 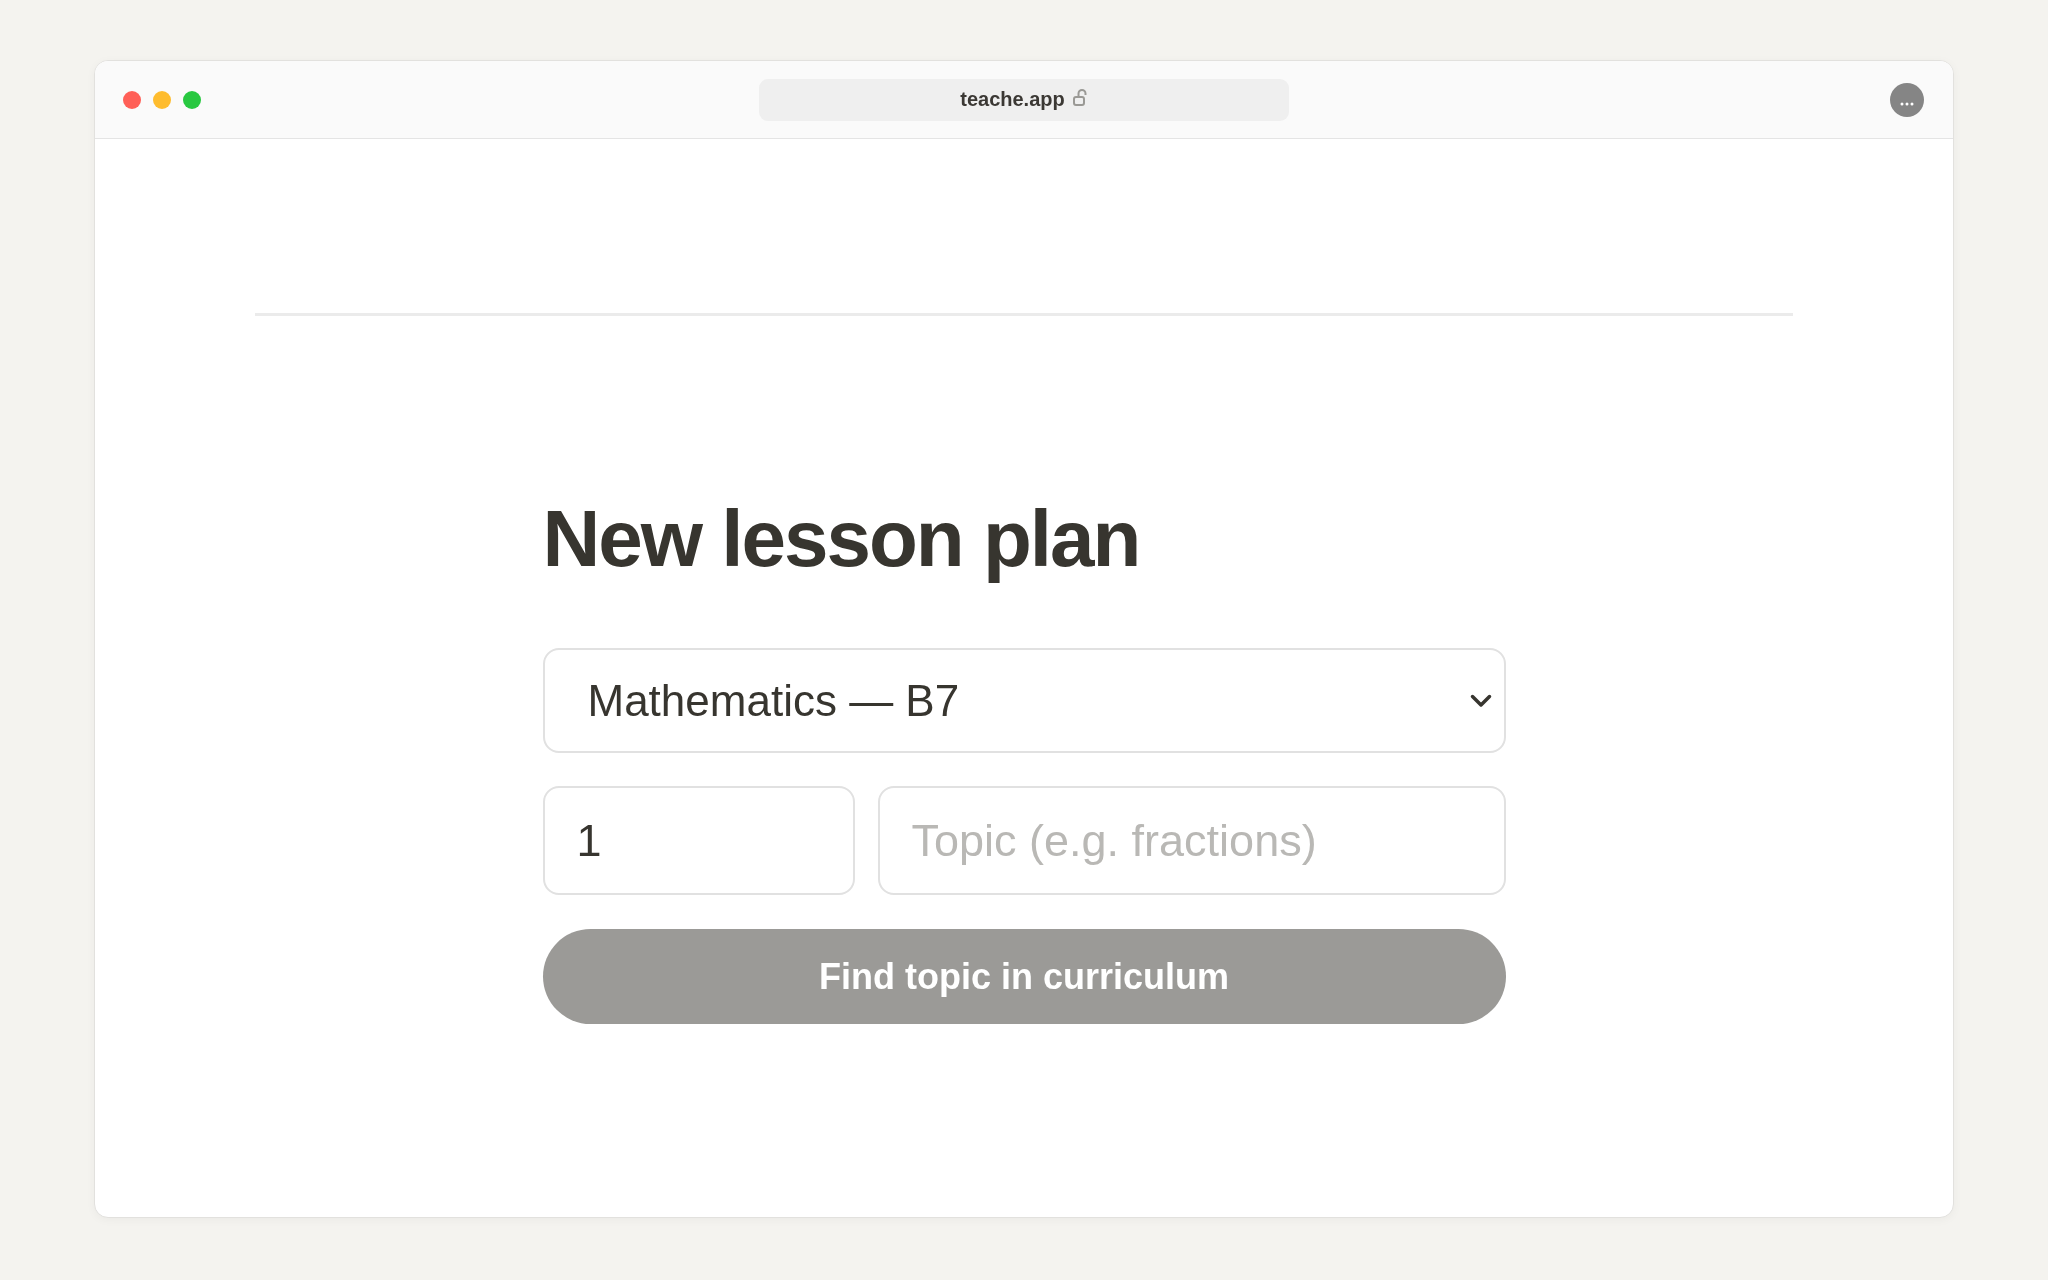 I want to click on padlock-icon, so click(x=1079, y=97).